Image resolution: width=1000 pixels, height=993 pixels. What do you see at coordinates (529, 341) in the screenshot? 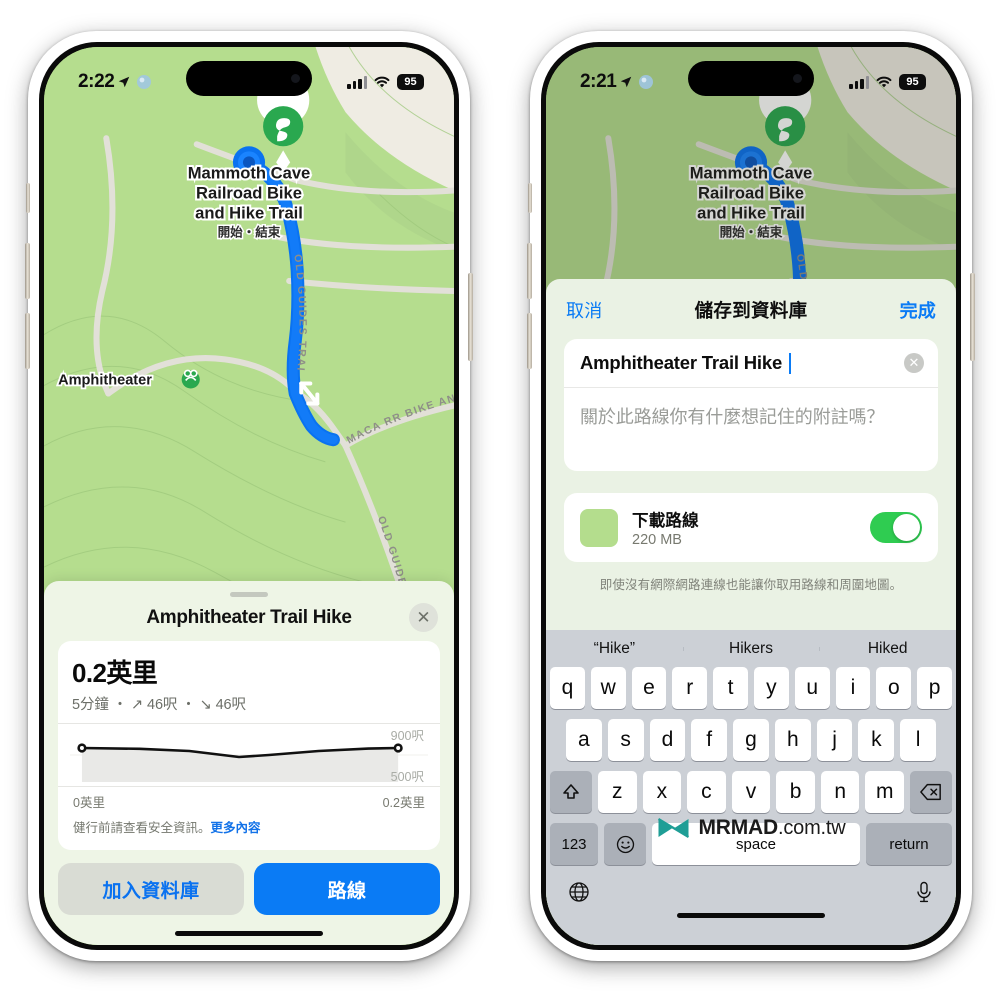
I see `volume-down-button-right` at bounding box center [529, 341].